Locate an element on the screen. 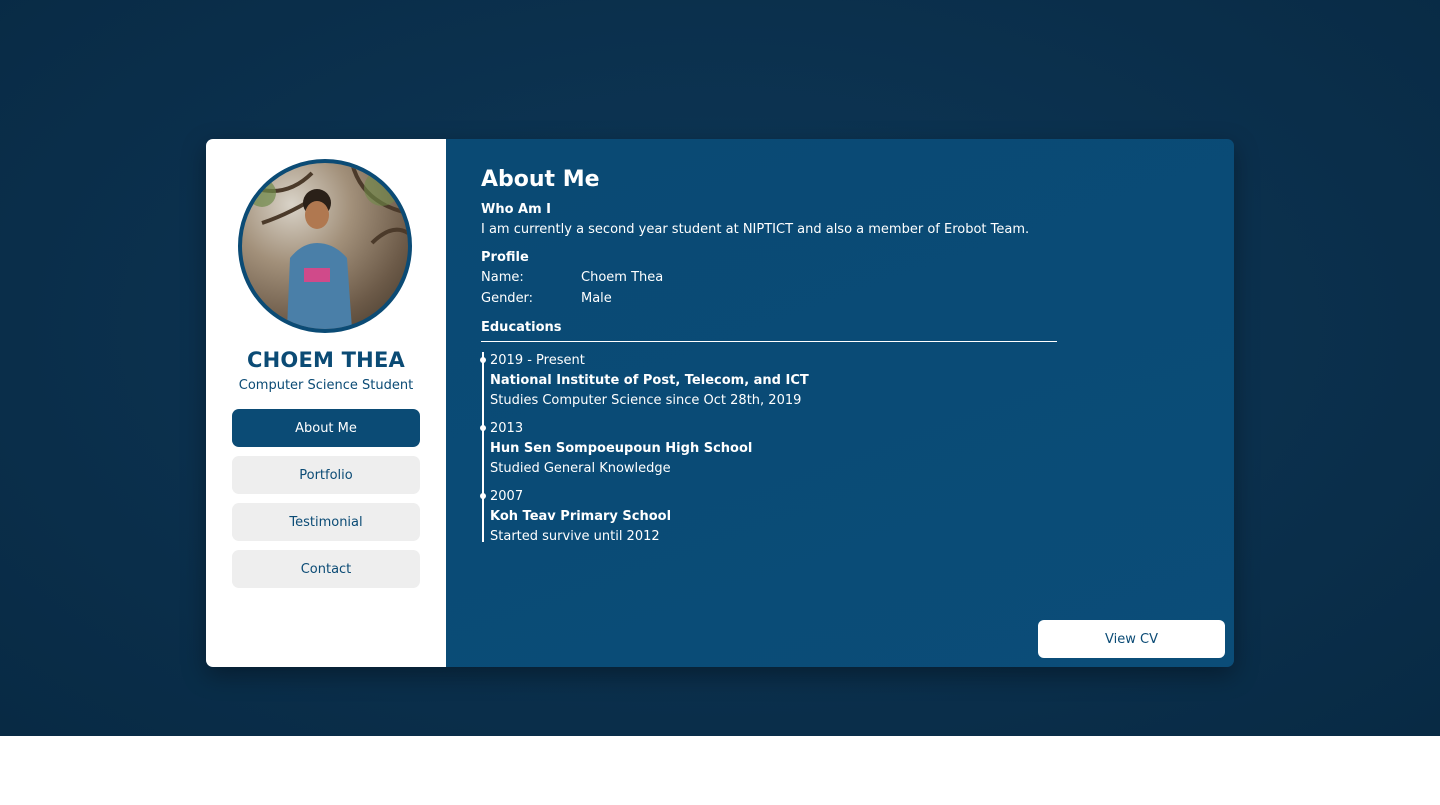 Image resolution: width=1440 pixels, height=805 pixels. avatar is located at coordinates (325, 246).